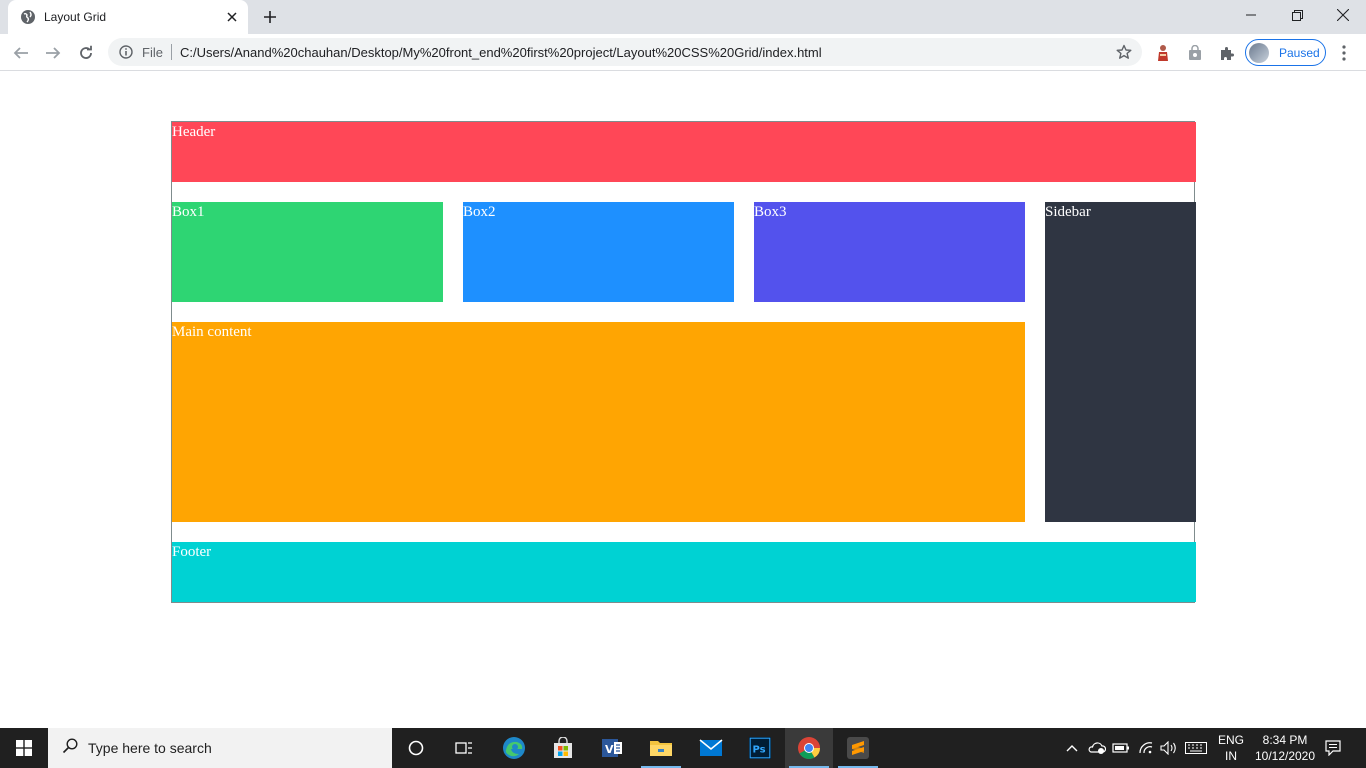 The width and height of the screenshot is (1366, 768). I want to click on photoshop-icon: Ps, so click(760, 748).